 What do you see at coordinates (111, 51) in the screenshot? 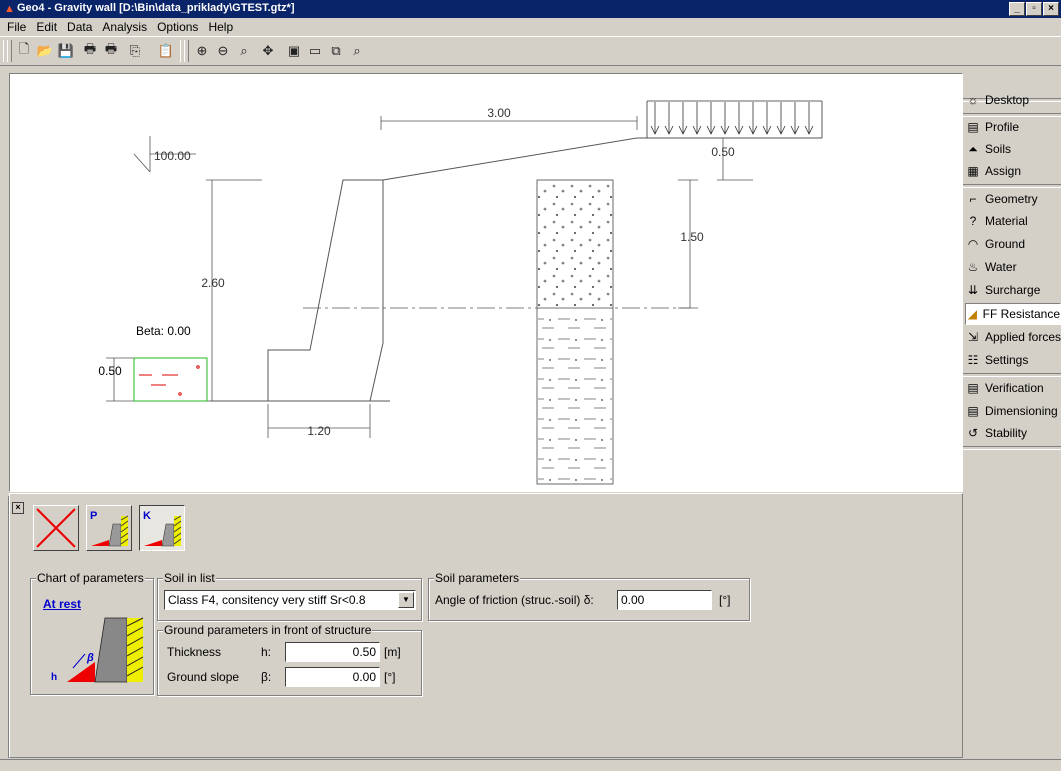
I see `print-preview-icon: 🖶` at bounding box center [111, 51].